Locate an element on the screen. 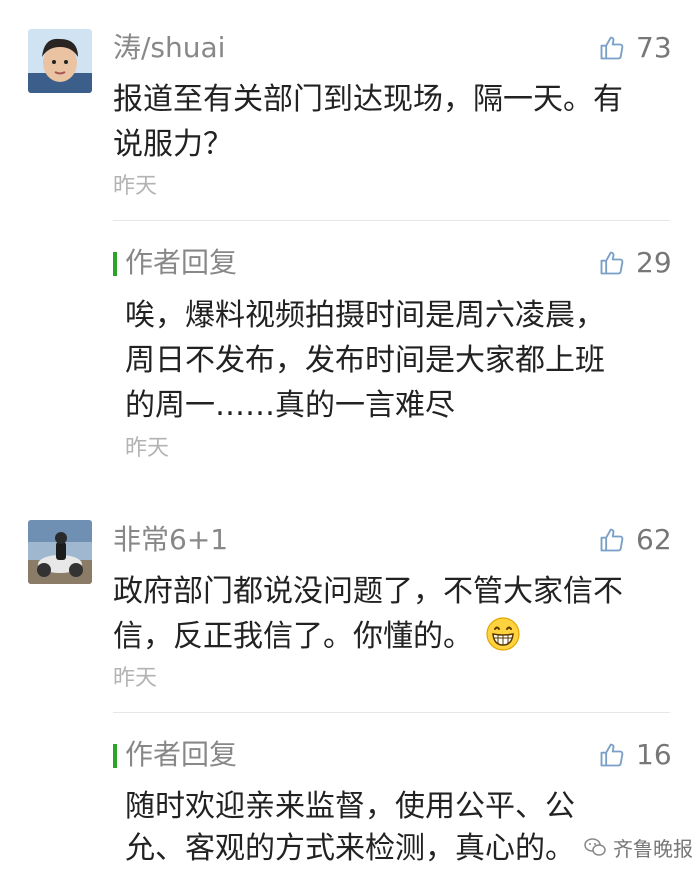 The width and height of the screenshot is (700, 876). reply-text-line: 允、客观的方式来检测，真心的。 is located at coordinates (350, 848).